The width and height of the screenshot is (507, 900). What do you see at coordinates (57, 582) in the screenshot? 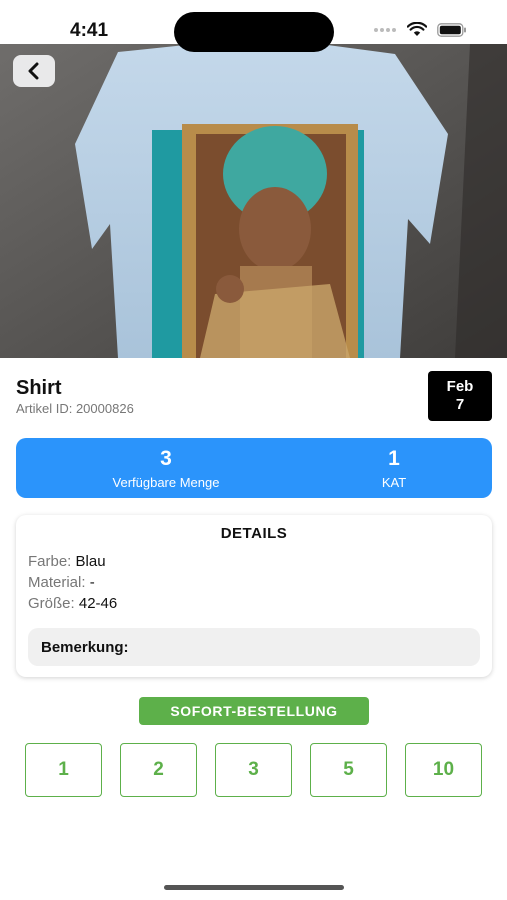
I see `detail-material-key: Material:` at bounding box center [57, 582].